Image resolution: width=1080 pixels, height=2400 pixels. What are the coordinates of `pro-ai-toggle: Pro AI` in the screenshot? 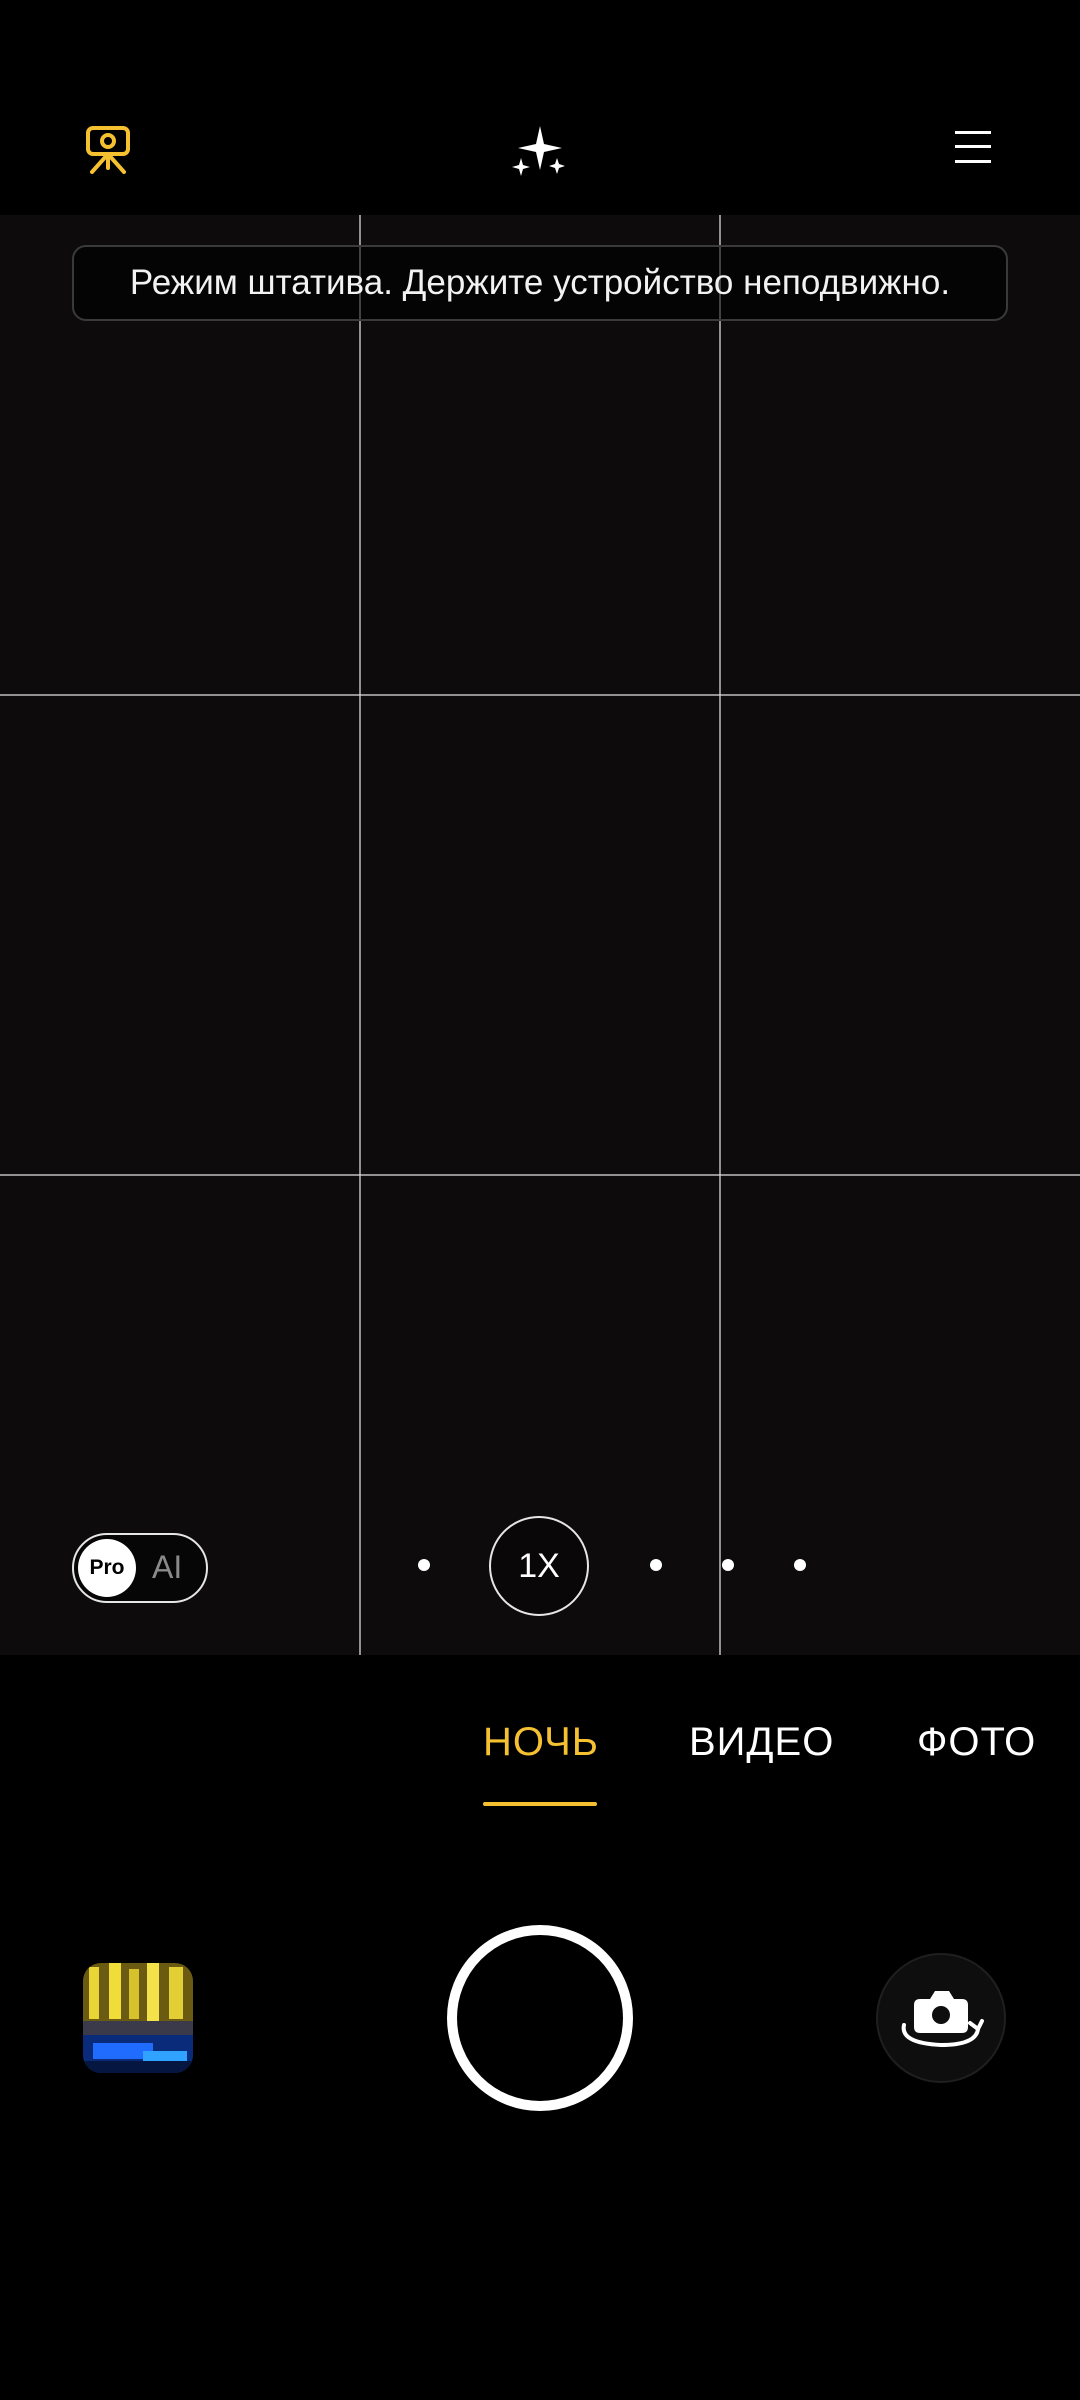 It's located at (140, 1568).